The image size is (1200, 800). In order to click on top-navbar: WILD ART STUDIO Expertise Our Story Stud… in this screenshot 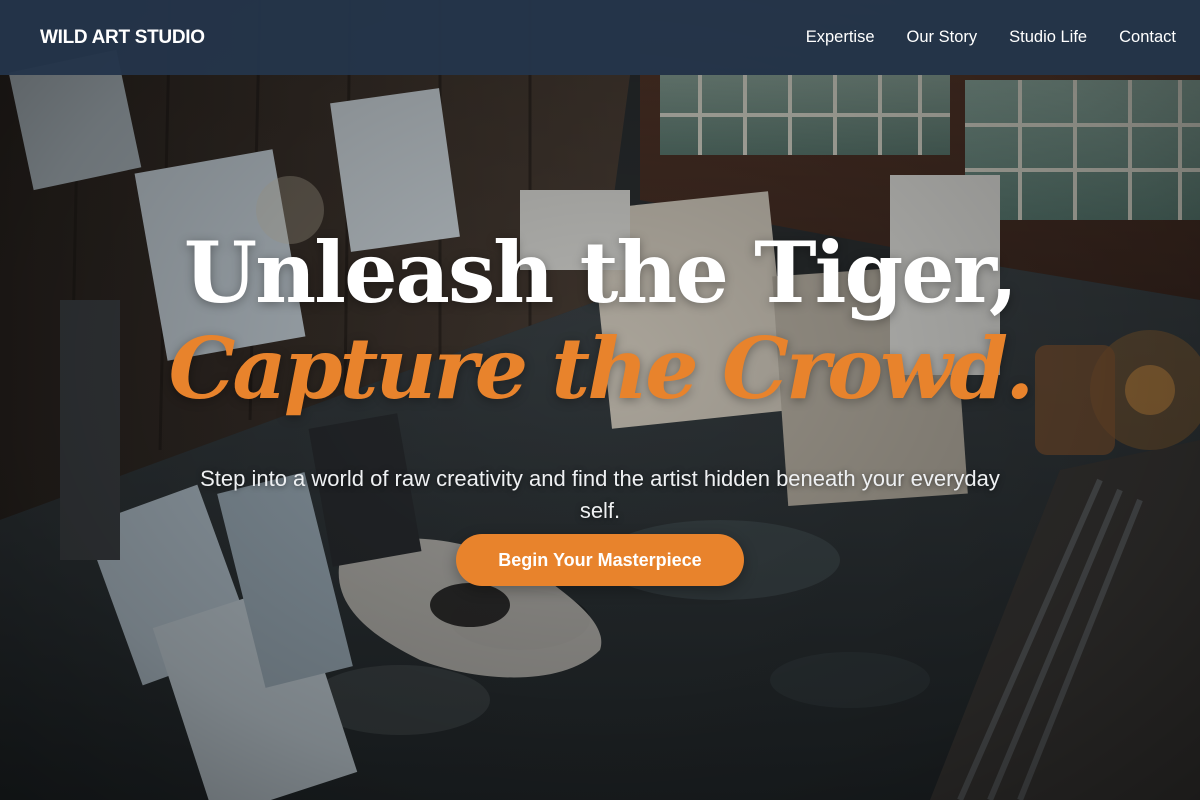, I will do `click(600, 37)`.